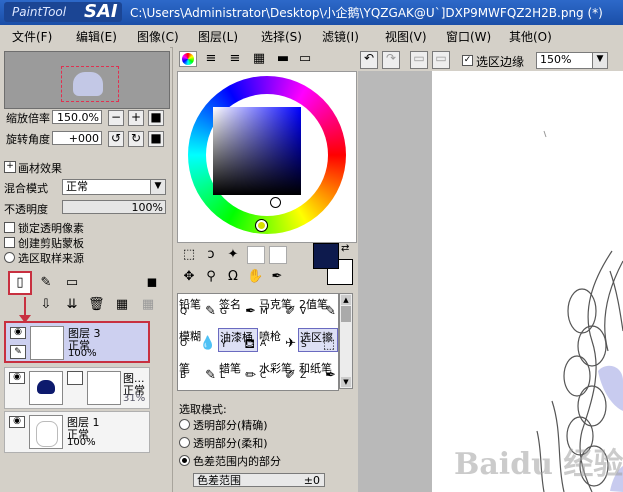 The width and height of the screenshot is (623, 492). Describe the element at coordinates (346, 341) in the screenshot. I see `brush-scrollbar: ▲ ▼` at that location.